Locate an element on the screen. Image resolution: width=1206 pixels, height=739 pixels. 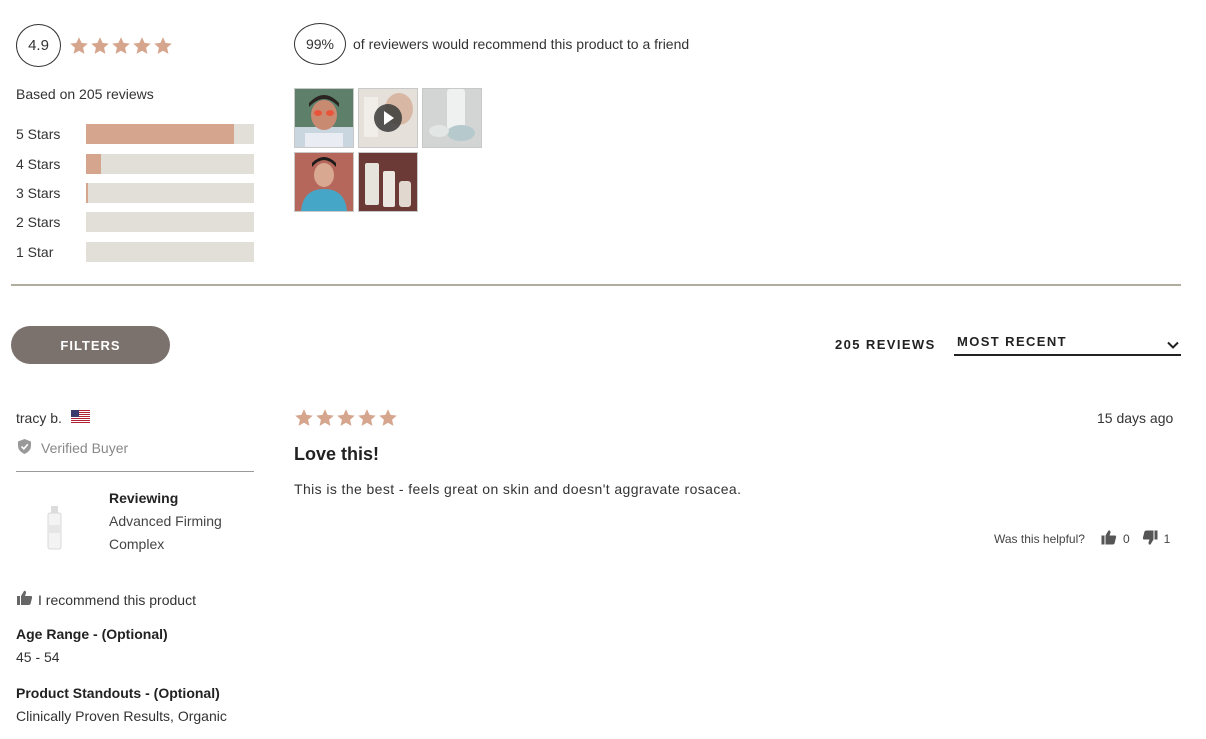
rating-distribution-row: 5 Stars is located at coordinates (135, 134).